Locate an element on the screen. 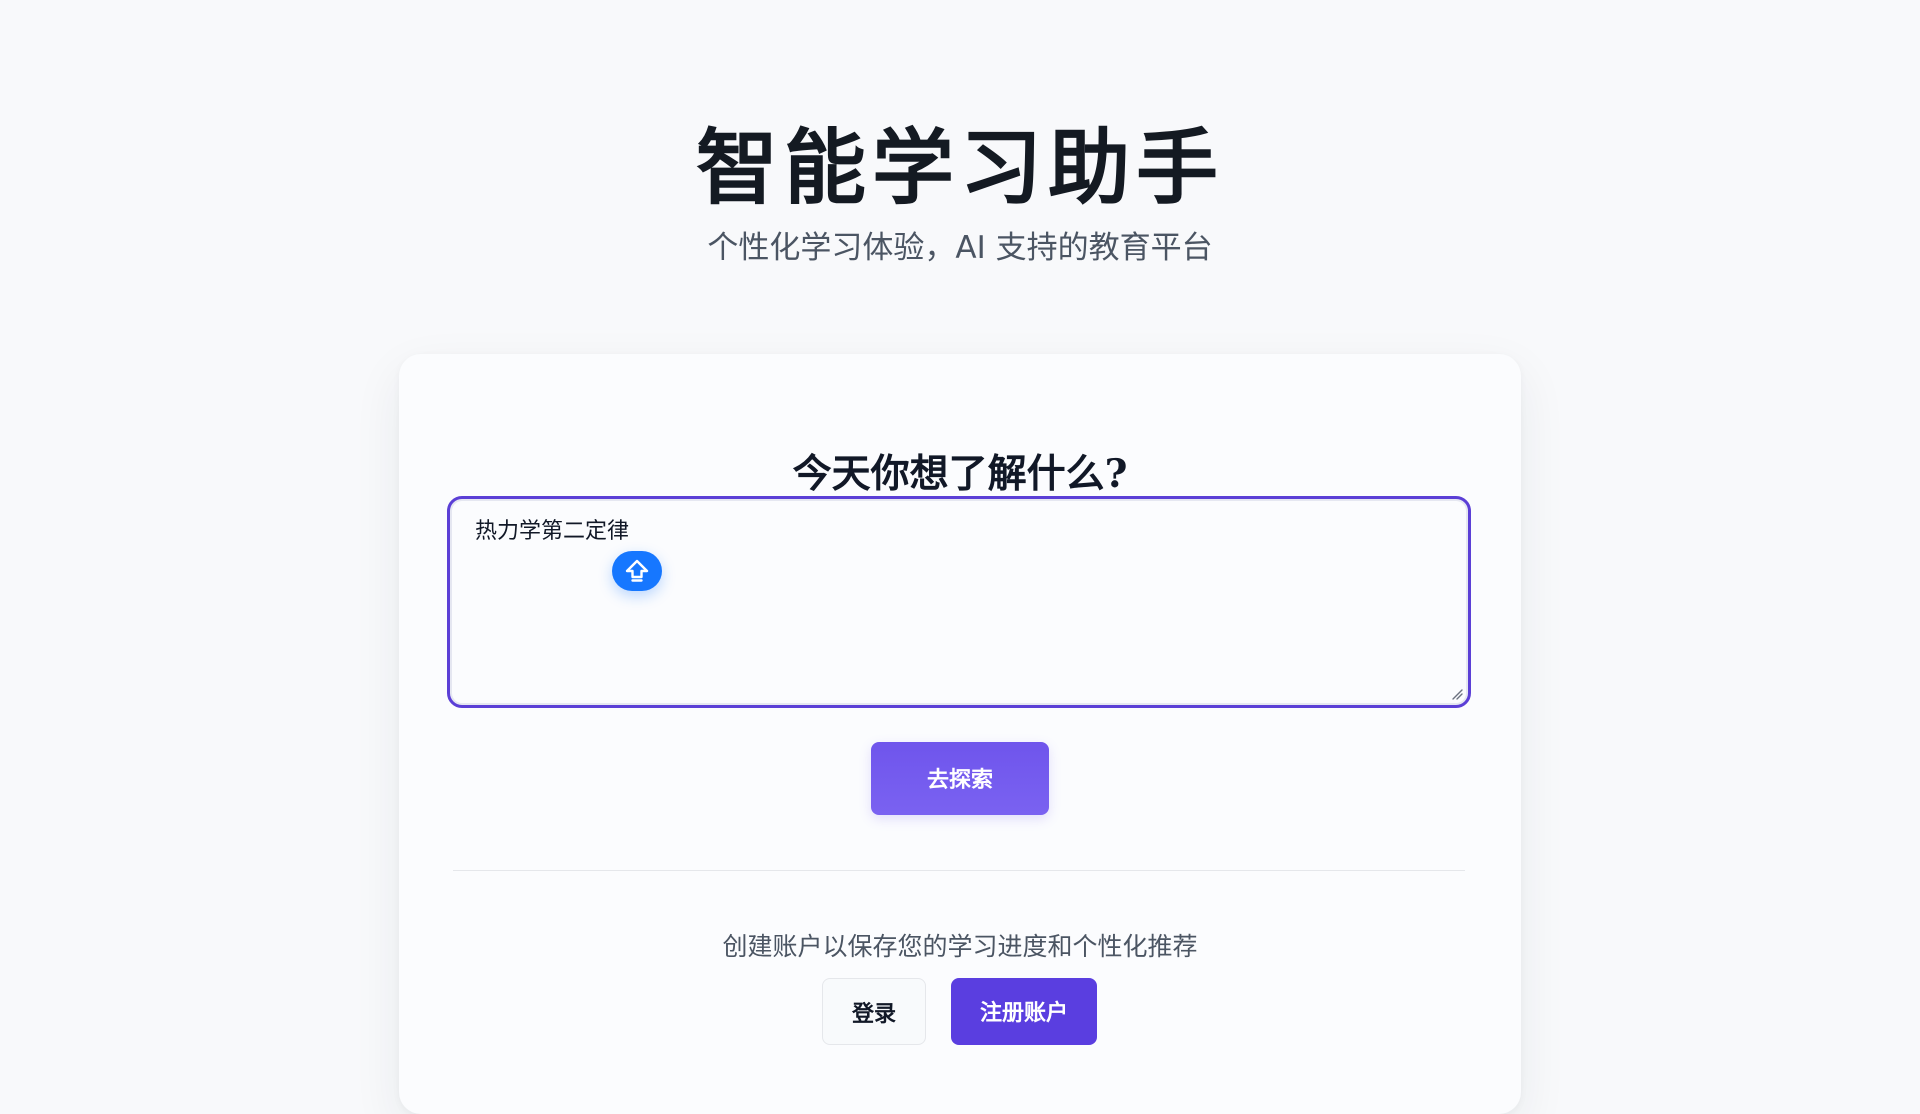 The width and height of the screenshot is (1920, 1114). register-button: 注册账户 is located at coordinates (1024, 1011).